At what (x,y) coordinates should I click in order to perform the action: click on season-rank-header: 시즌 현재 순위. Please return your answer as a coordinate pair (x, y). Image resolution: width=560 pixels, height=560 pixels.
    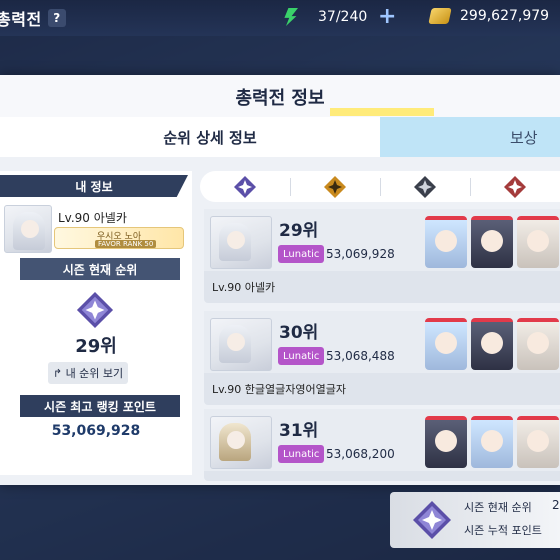
    Looking at the image, I should click on (100, 269).